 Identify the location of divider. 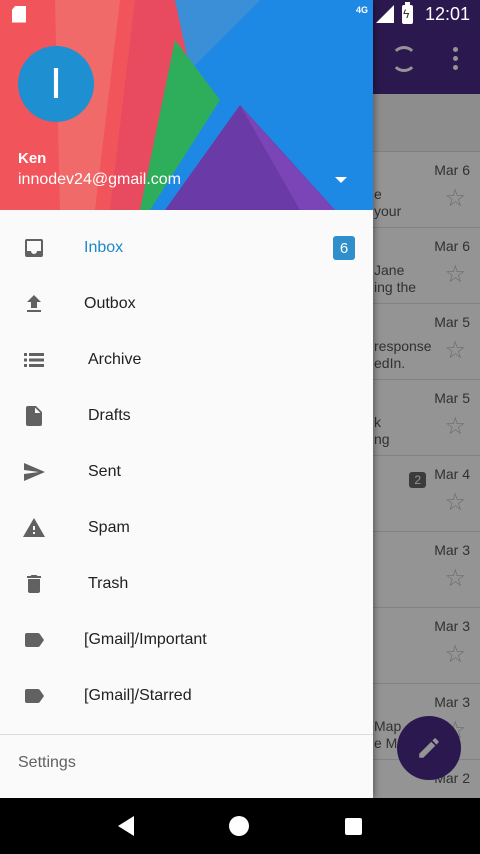
(186, 734).